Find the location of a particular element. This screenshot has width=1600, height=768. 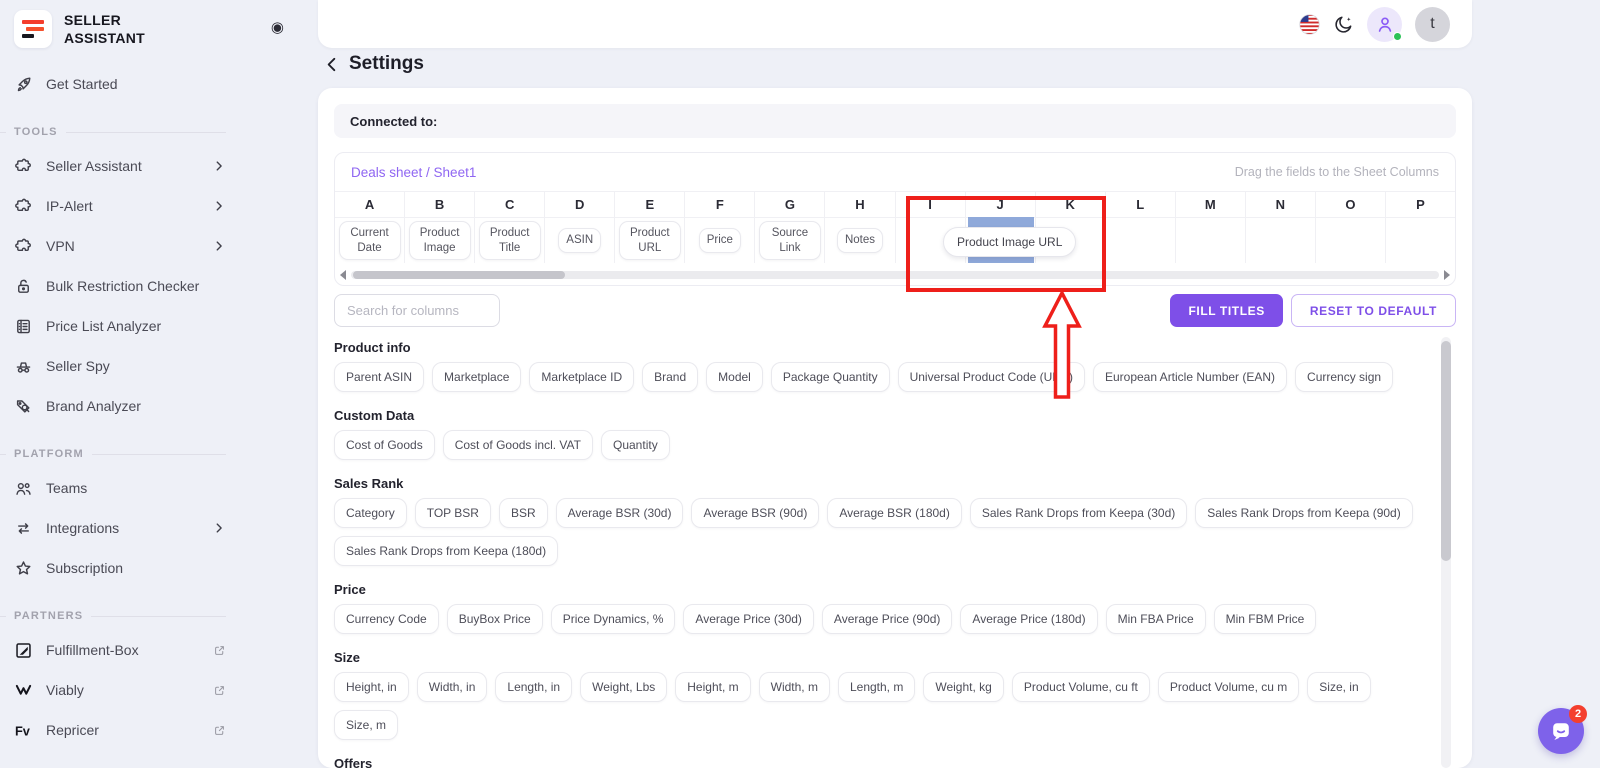

reset-to-default-button: RESET TO DEFAULT is located at coordinates (1373, 310).